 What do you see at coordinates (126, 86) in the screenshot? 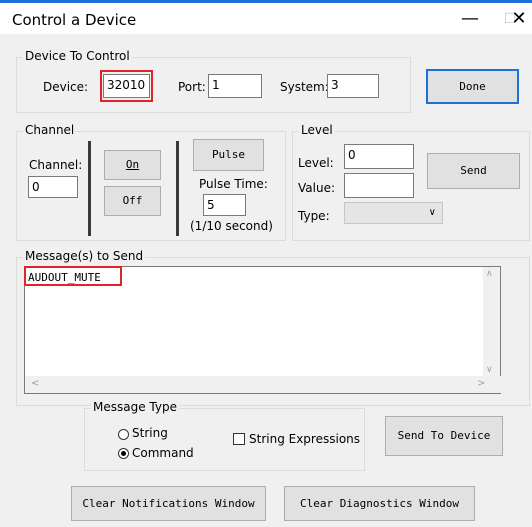
I see `device-highlight-box` at bounding box center [126, 86].